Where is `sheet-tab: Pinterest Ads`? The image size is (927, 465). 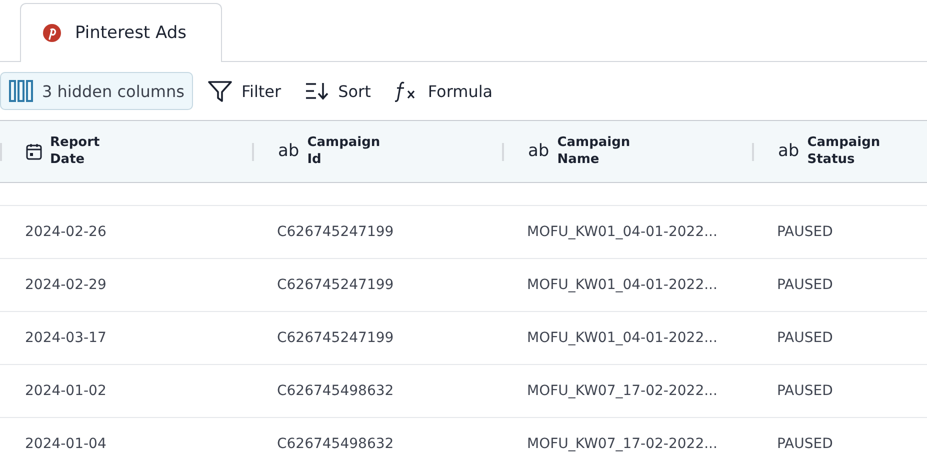
sheet-tab: Pinterest Ads is located at coordinates (121, 32).